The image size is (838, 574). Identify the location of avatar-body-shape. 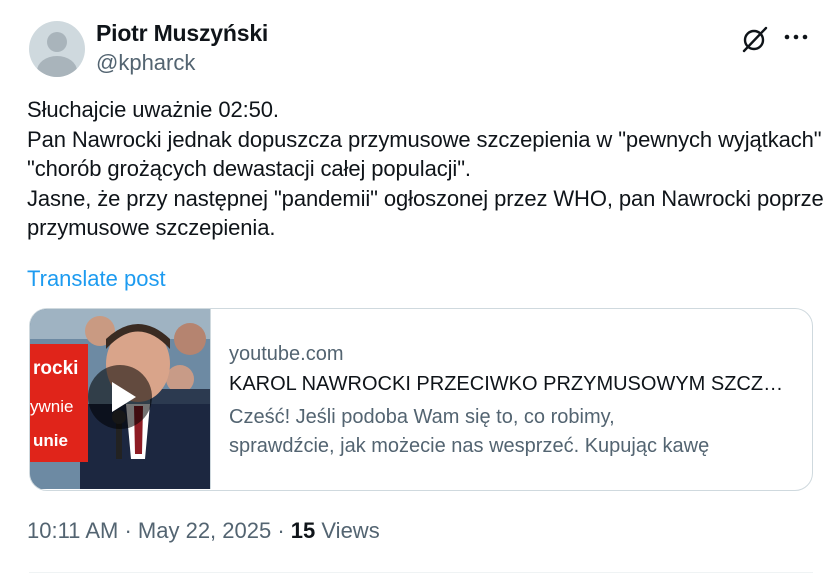
(57, 66).